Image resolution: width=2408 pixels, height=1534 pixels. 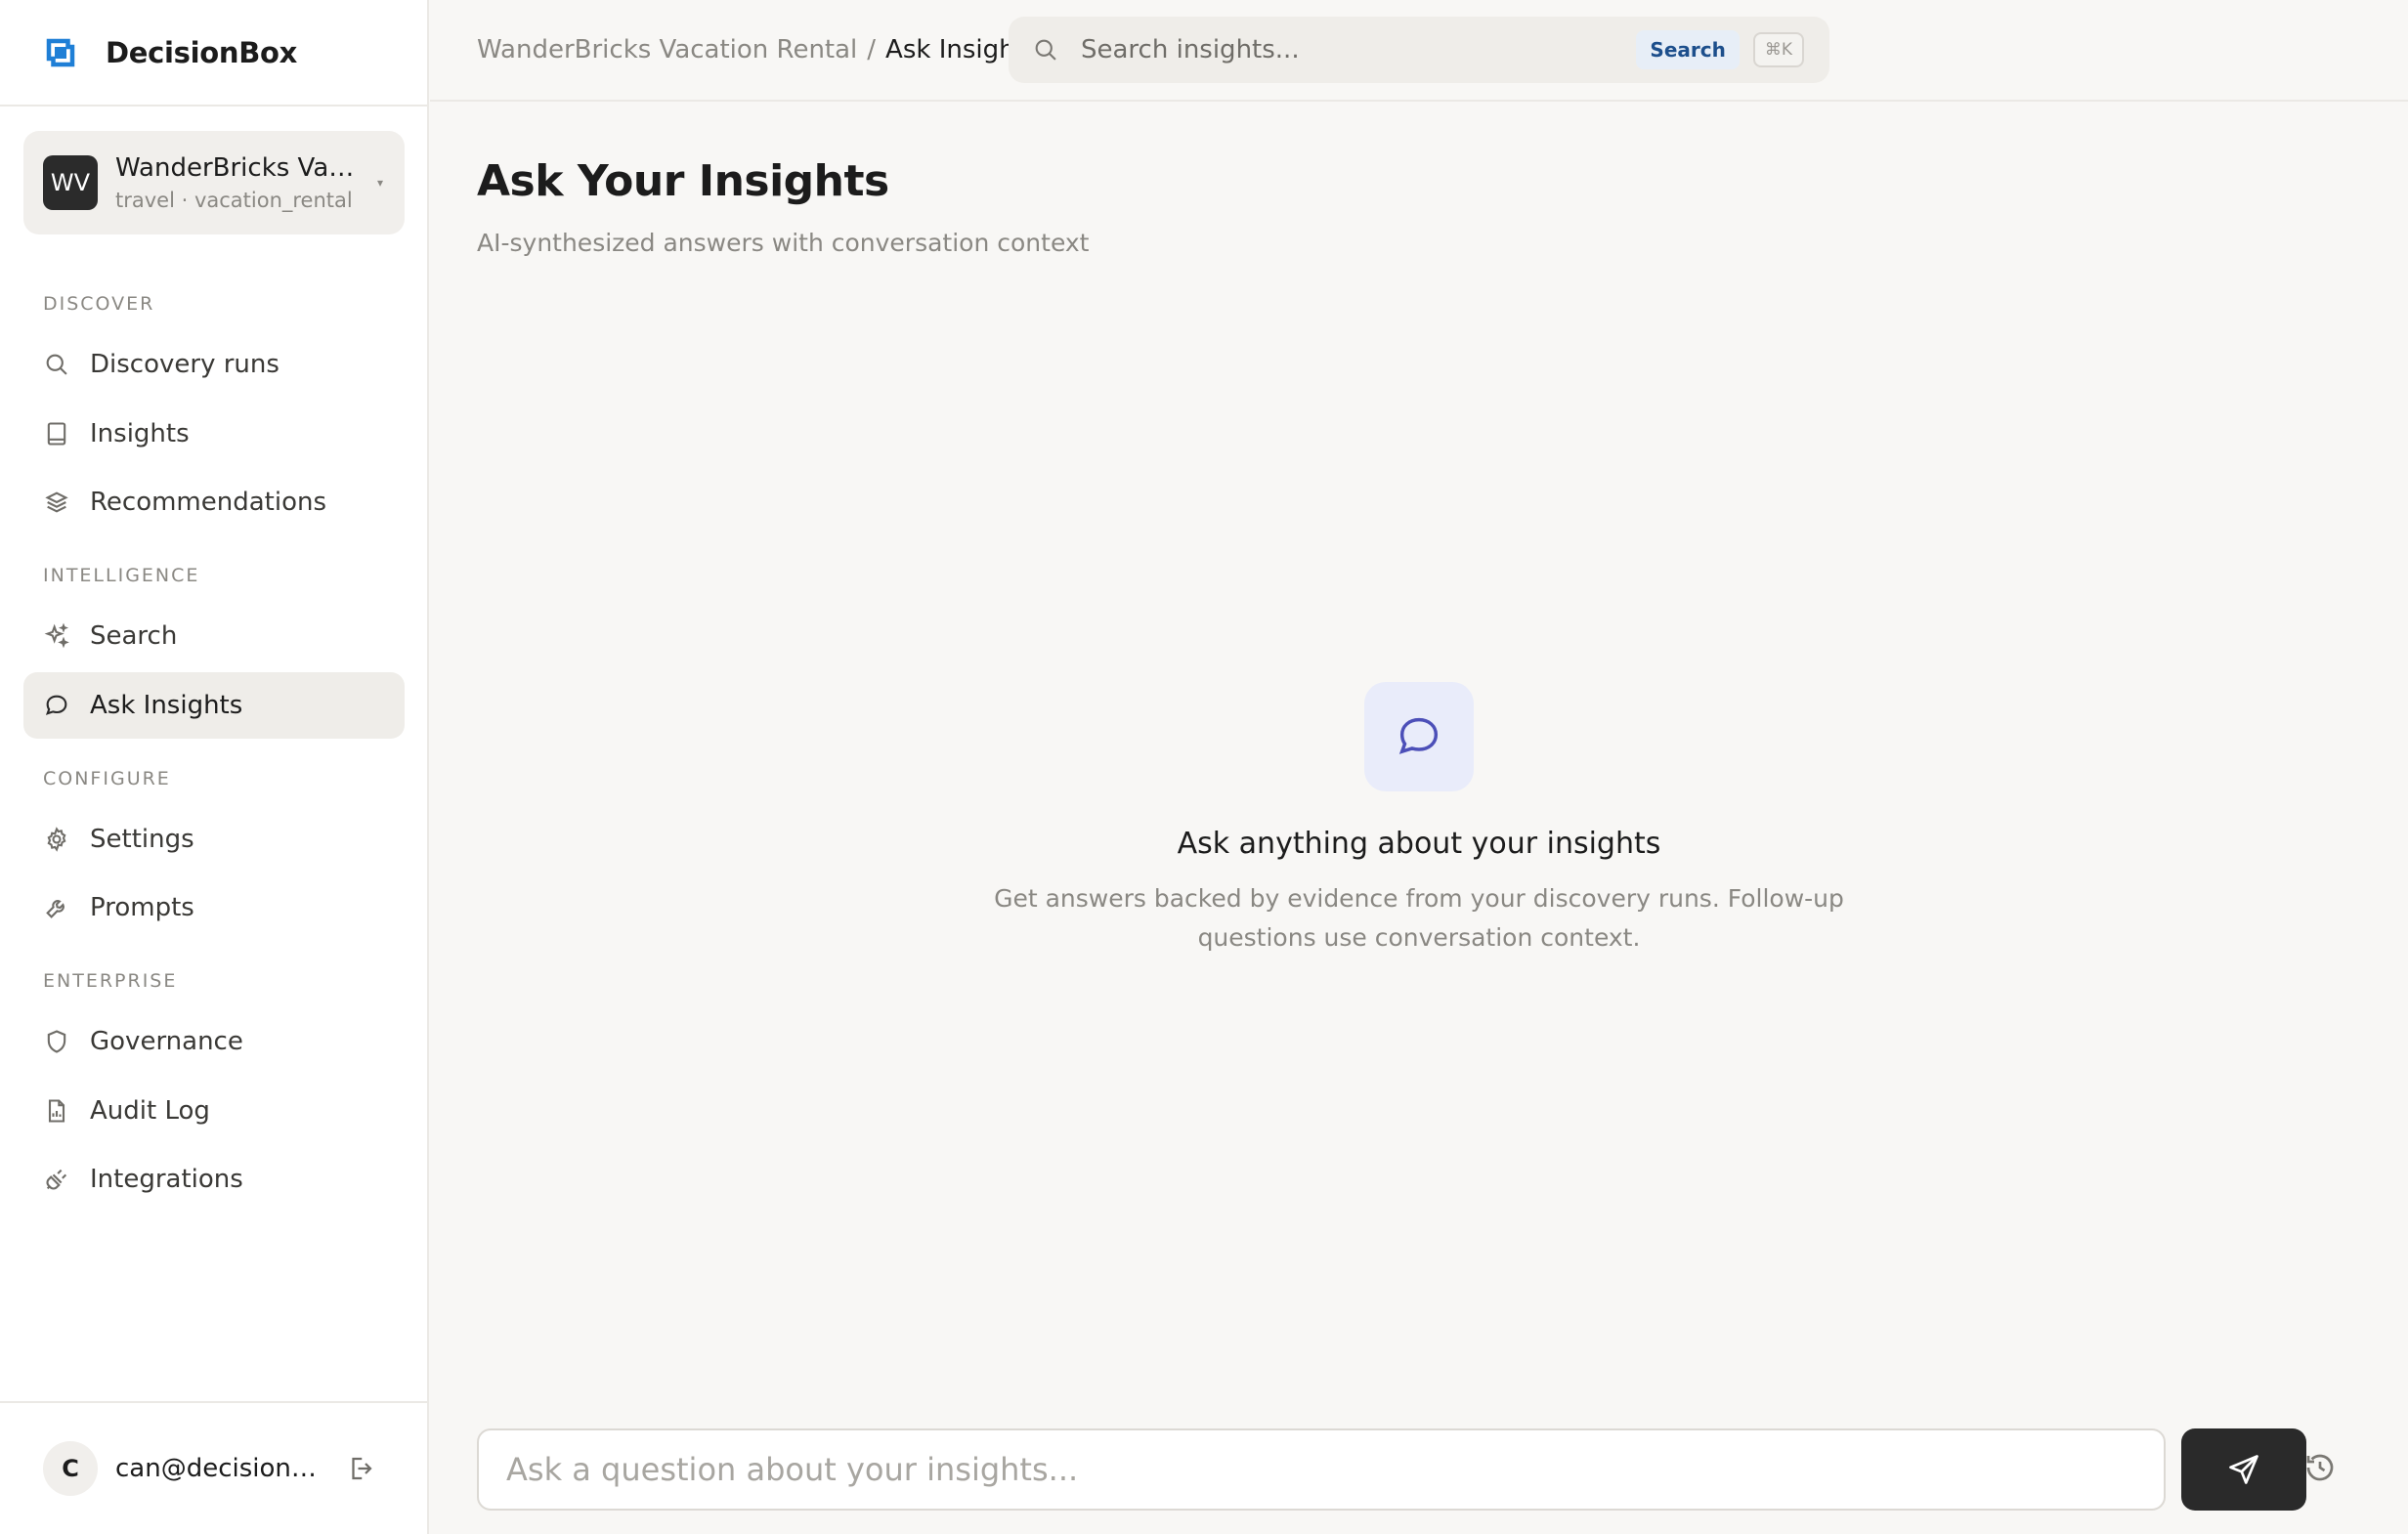 What do you see at coordinates (107, 778) in the screenshot?
I see `section-label-configure: CONFIGURE` at bounding box center [107, 778].